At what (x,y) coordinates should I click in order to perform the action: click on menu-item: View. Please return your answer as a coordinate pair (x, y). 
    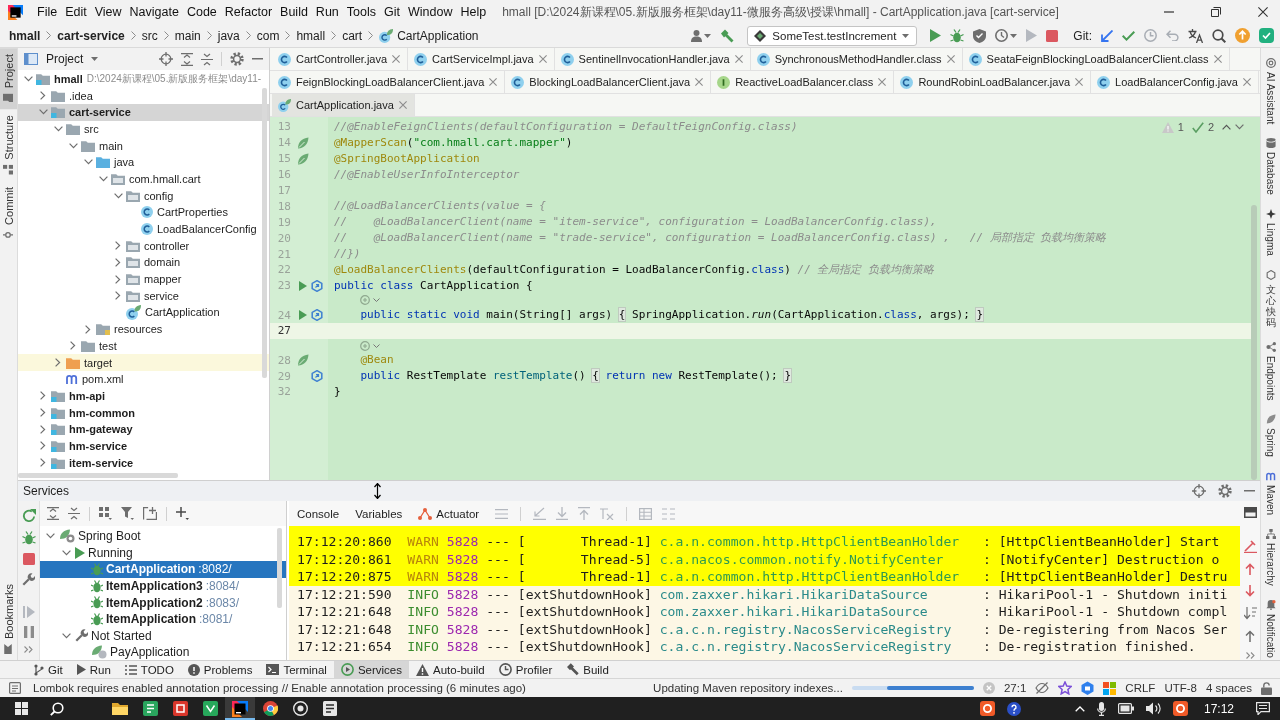
    Looking at the image, I should click on (108, 12).